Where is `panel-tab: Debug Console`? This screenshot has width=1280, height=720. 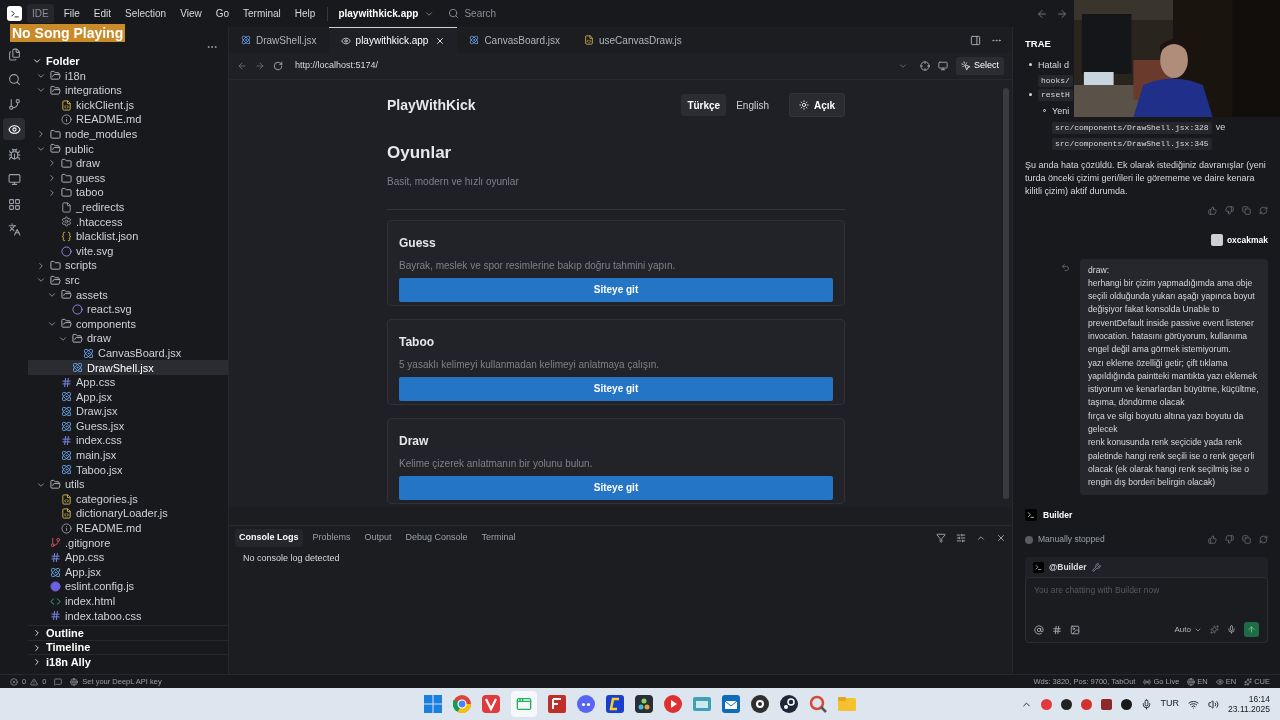
panel-tab: Debug Console is located at coordinates (436, 538).